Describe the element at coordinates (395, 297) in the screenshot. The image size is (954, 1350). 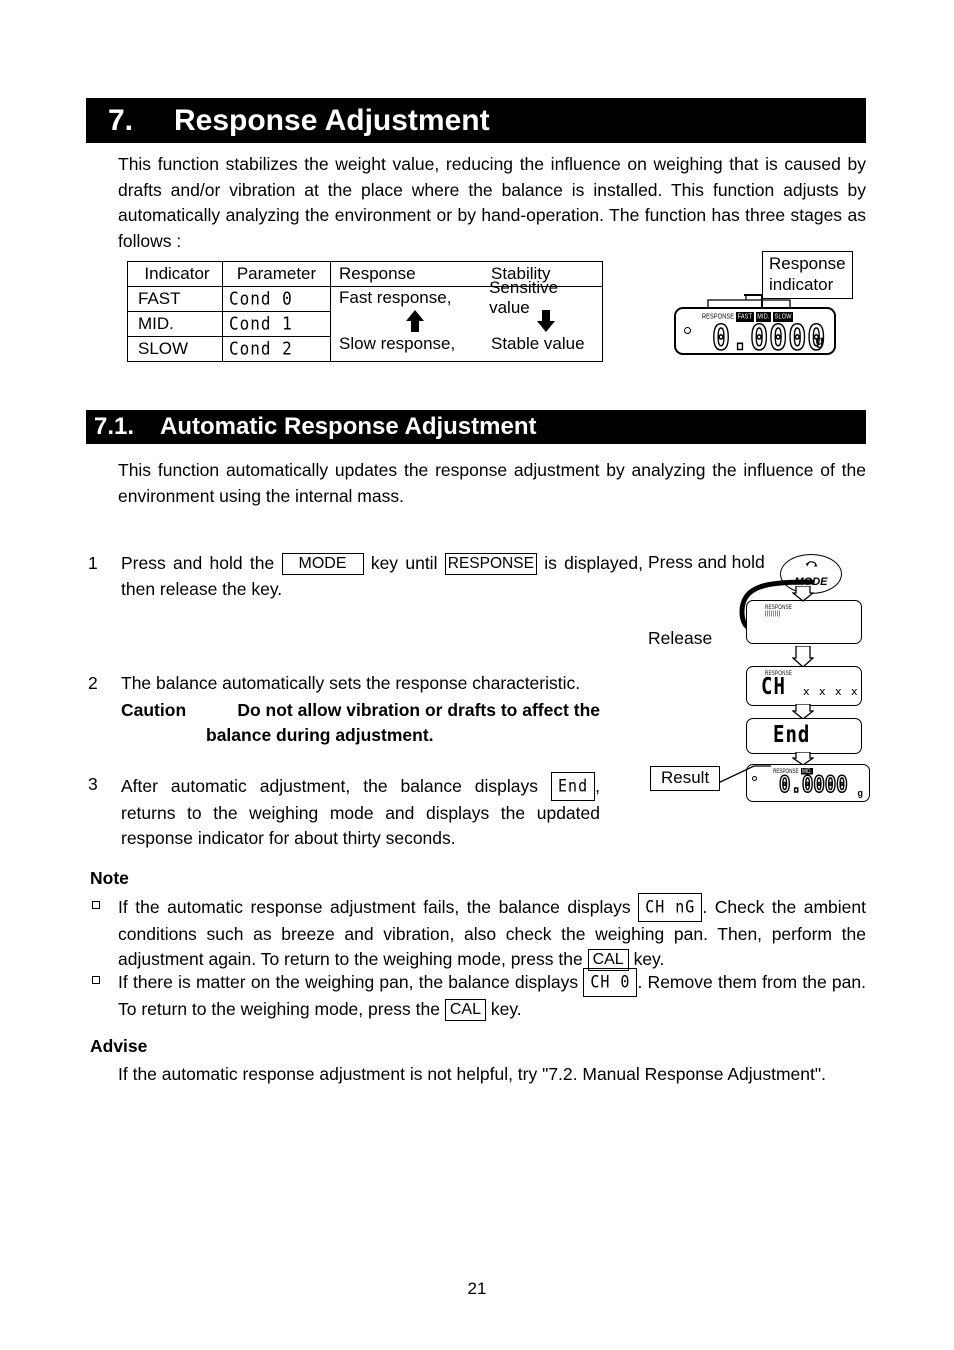
I see `response-fast-label: Fast response,` at that location.